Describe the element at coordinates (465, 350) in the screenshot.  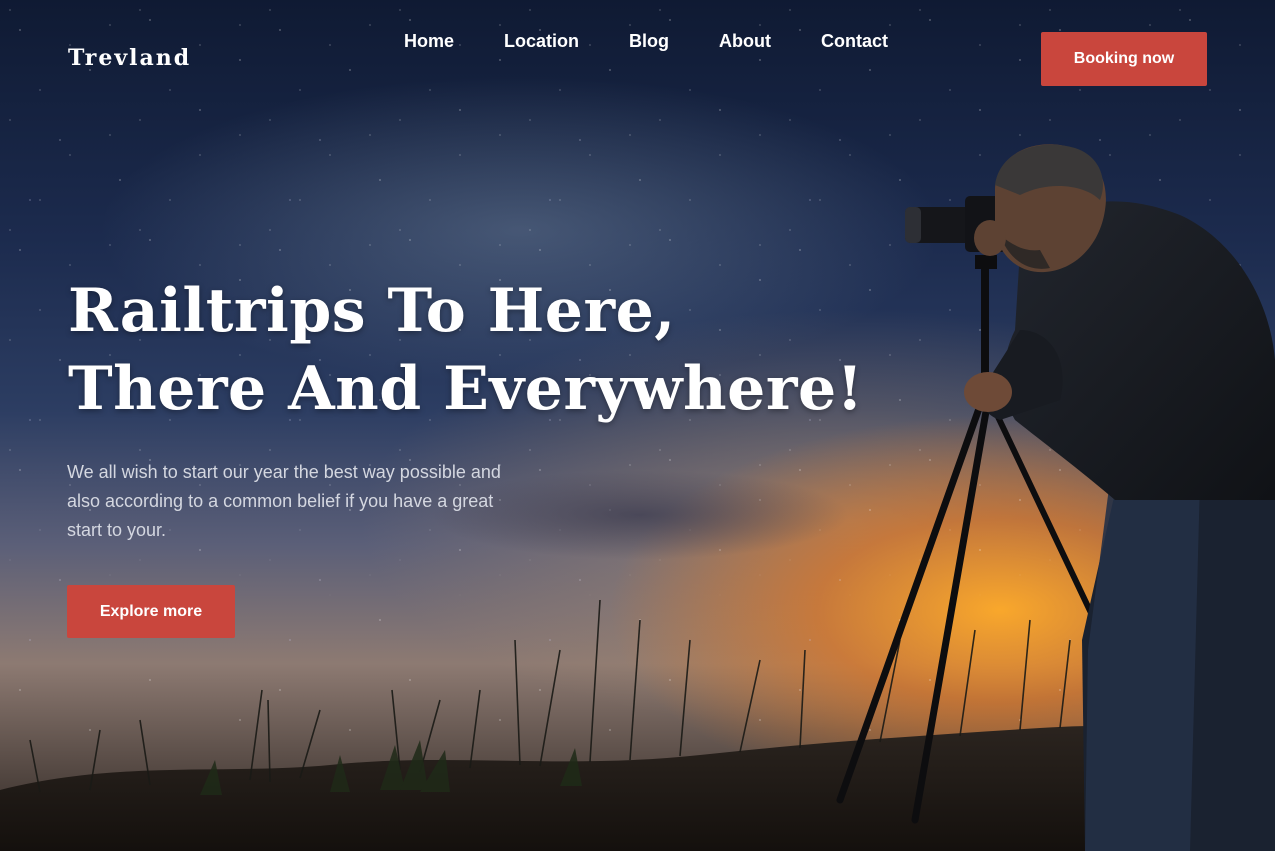
I see `hero-headline: Railtrips To Here, There And Everywhere!` at that location.